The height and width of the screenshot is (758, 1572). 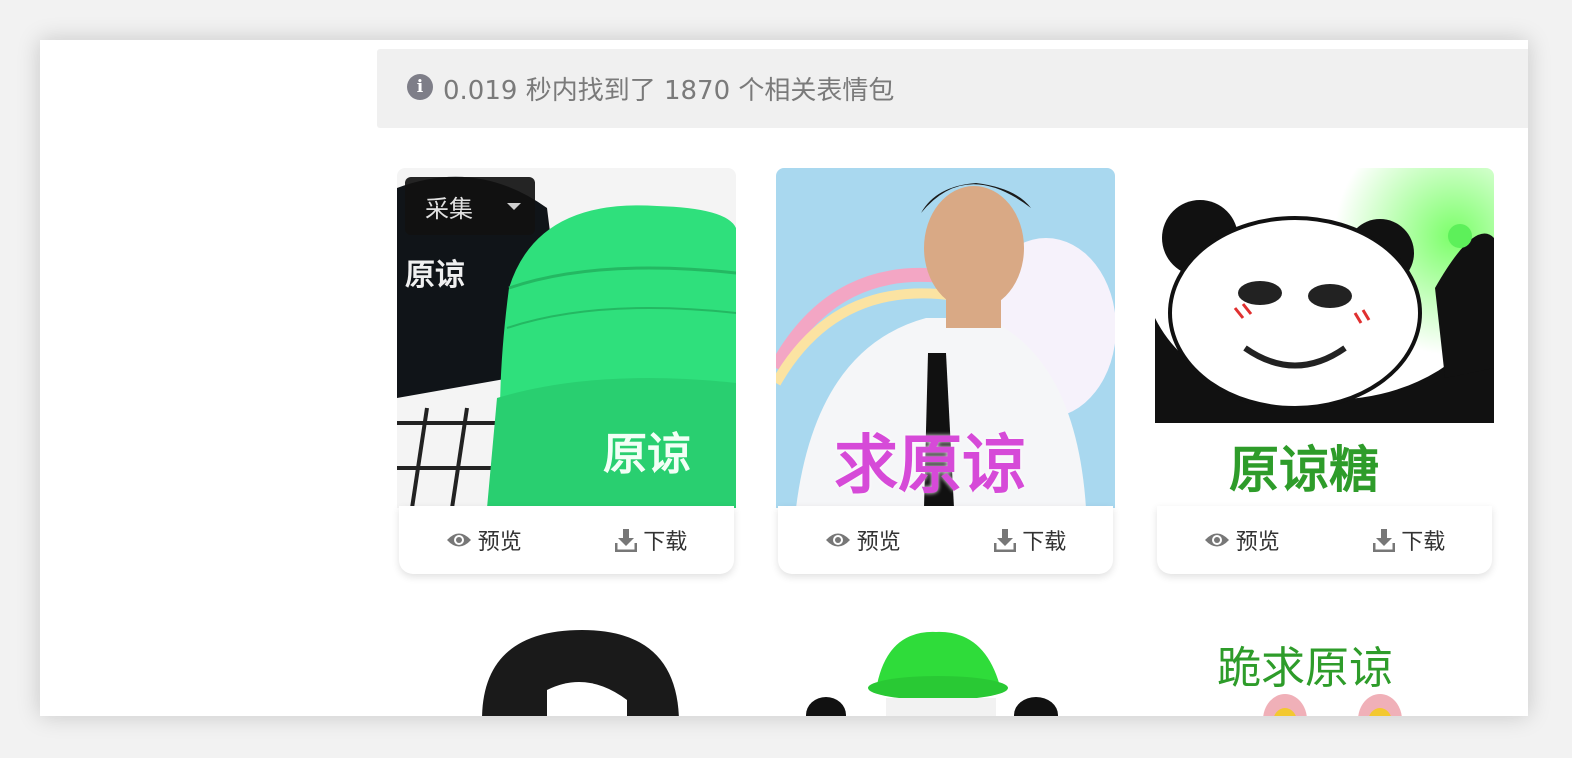 I want to click on meme-thumbnail: 求原谅, so click(x=945, y=338).